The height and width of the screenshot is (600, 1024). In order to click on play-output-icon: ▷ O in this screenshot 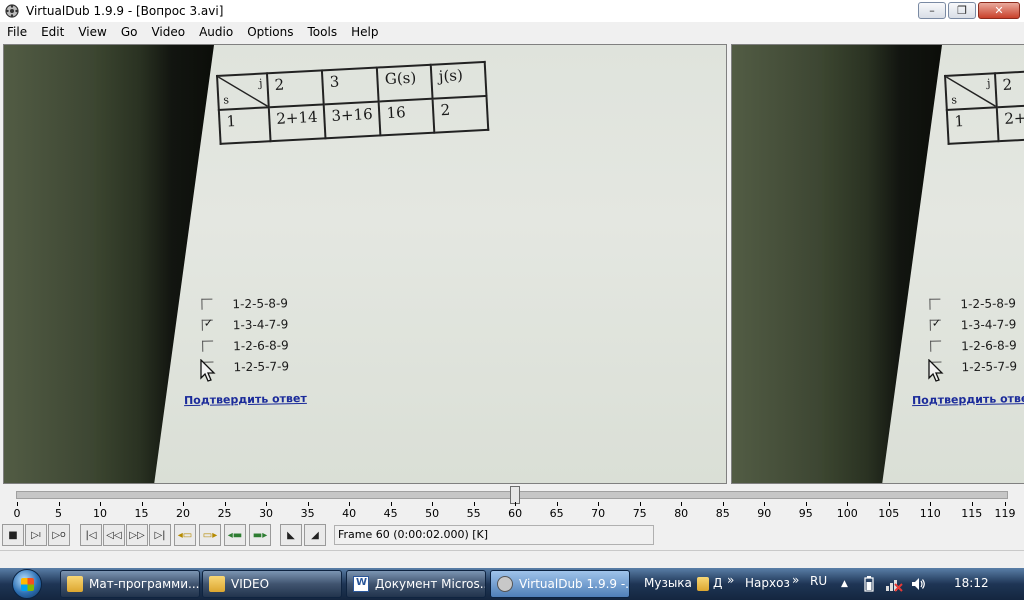, I will do `click(59, 535)`.